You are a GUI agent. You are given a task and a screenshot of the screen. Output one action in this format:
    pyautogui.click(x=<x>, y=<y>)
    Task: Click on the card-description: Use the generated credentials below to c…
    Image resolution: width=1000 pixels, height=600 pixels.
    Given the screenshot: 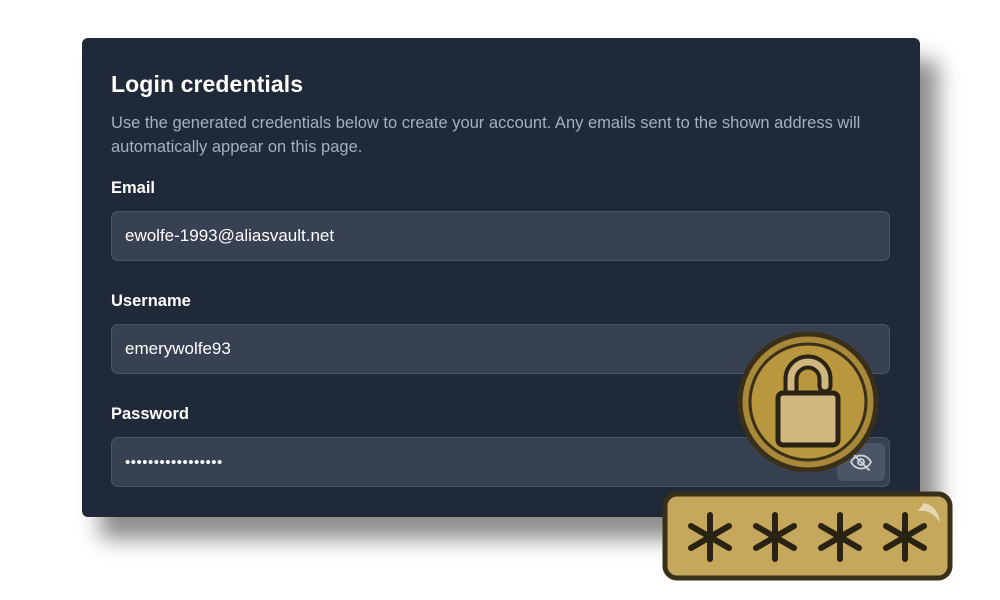 What is the action you would take?
    pyautogui.click(x=486, y=135)
    